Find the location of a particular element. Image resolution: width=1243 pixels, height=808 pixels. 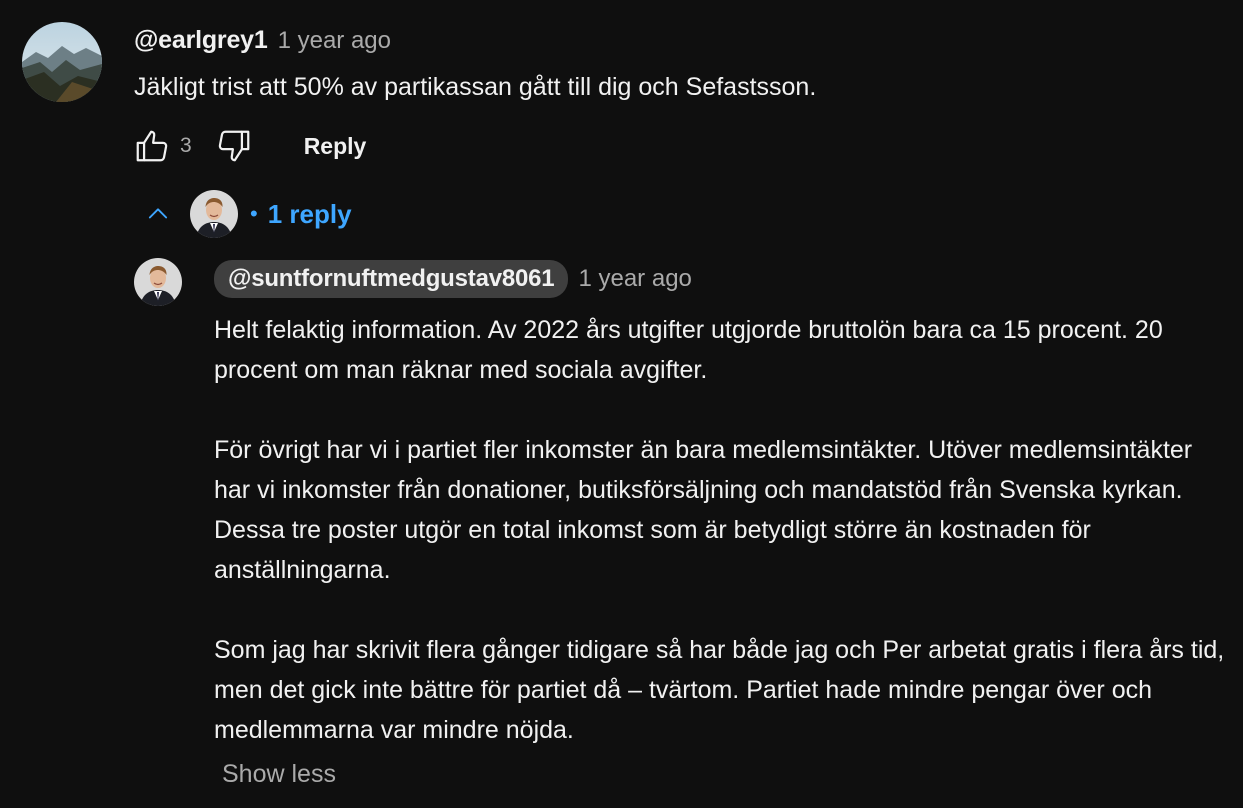

like-button is located at coordinates (152, 146).